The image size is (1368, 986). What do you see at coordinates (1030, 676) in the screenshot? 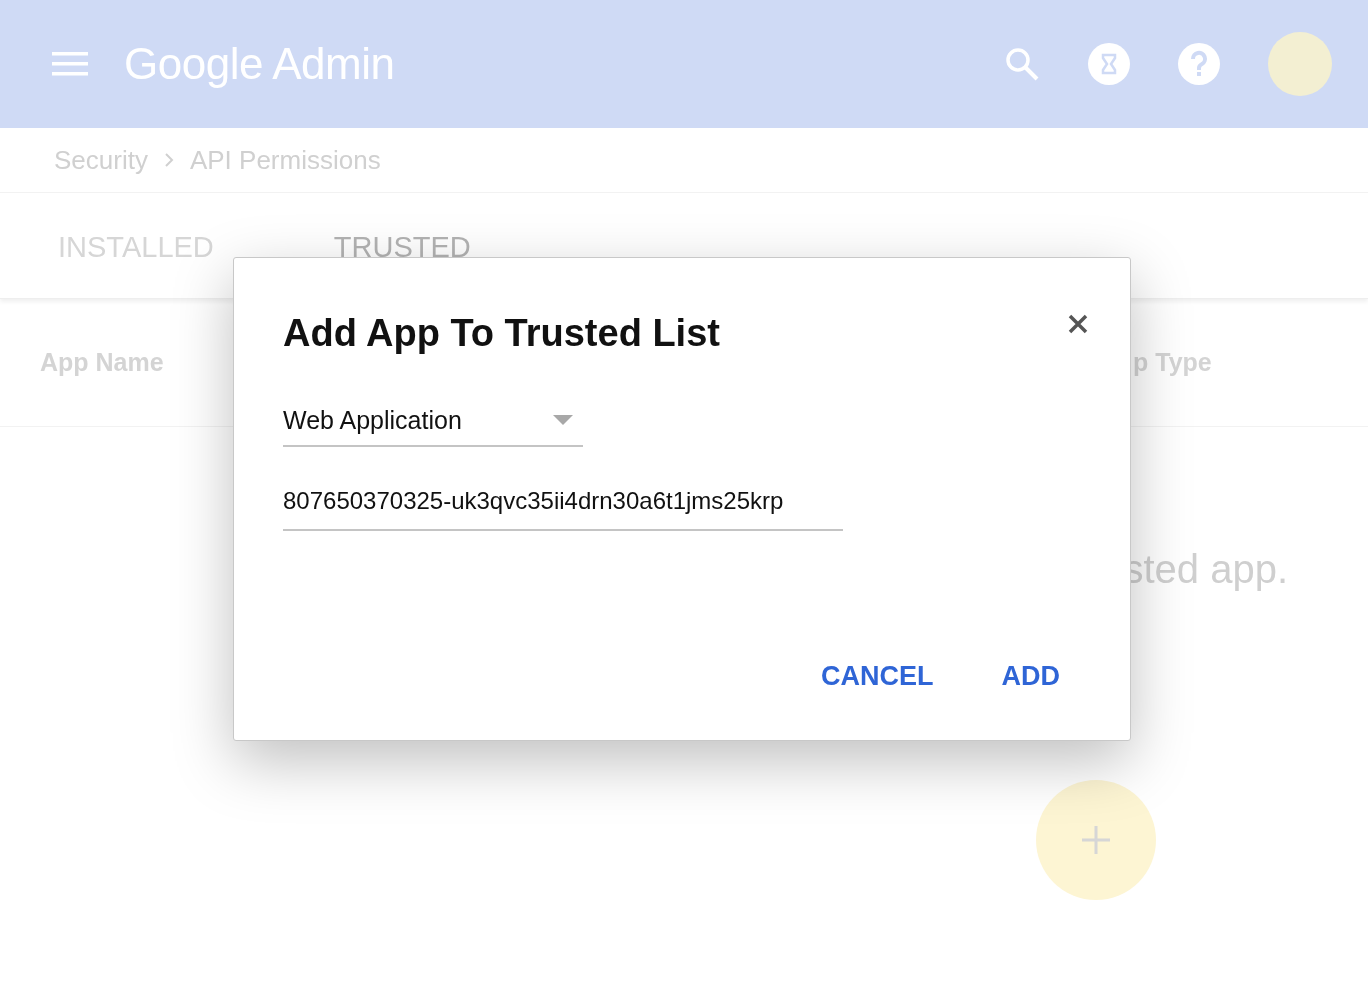
I see `add-button: ADD` at bounding box center [1030, 676].